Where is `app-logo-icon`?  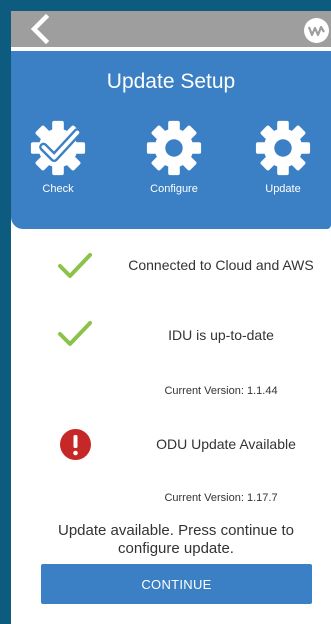 app-logo-icon is located at coordinates (316, 30).